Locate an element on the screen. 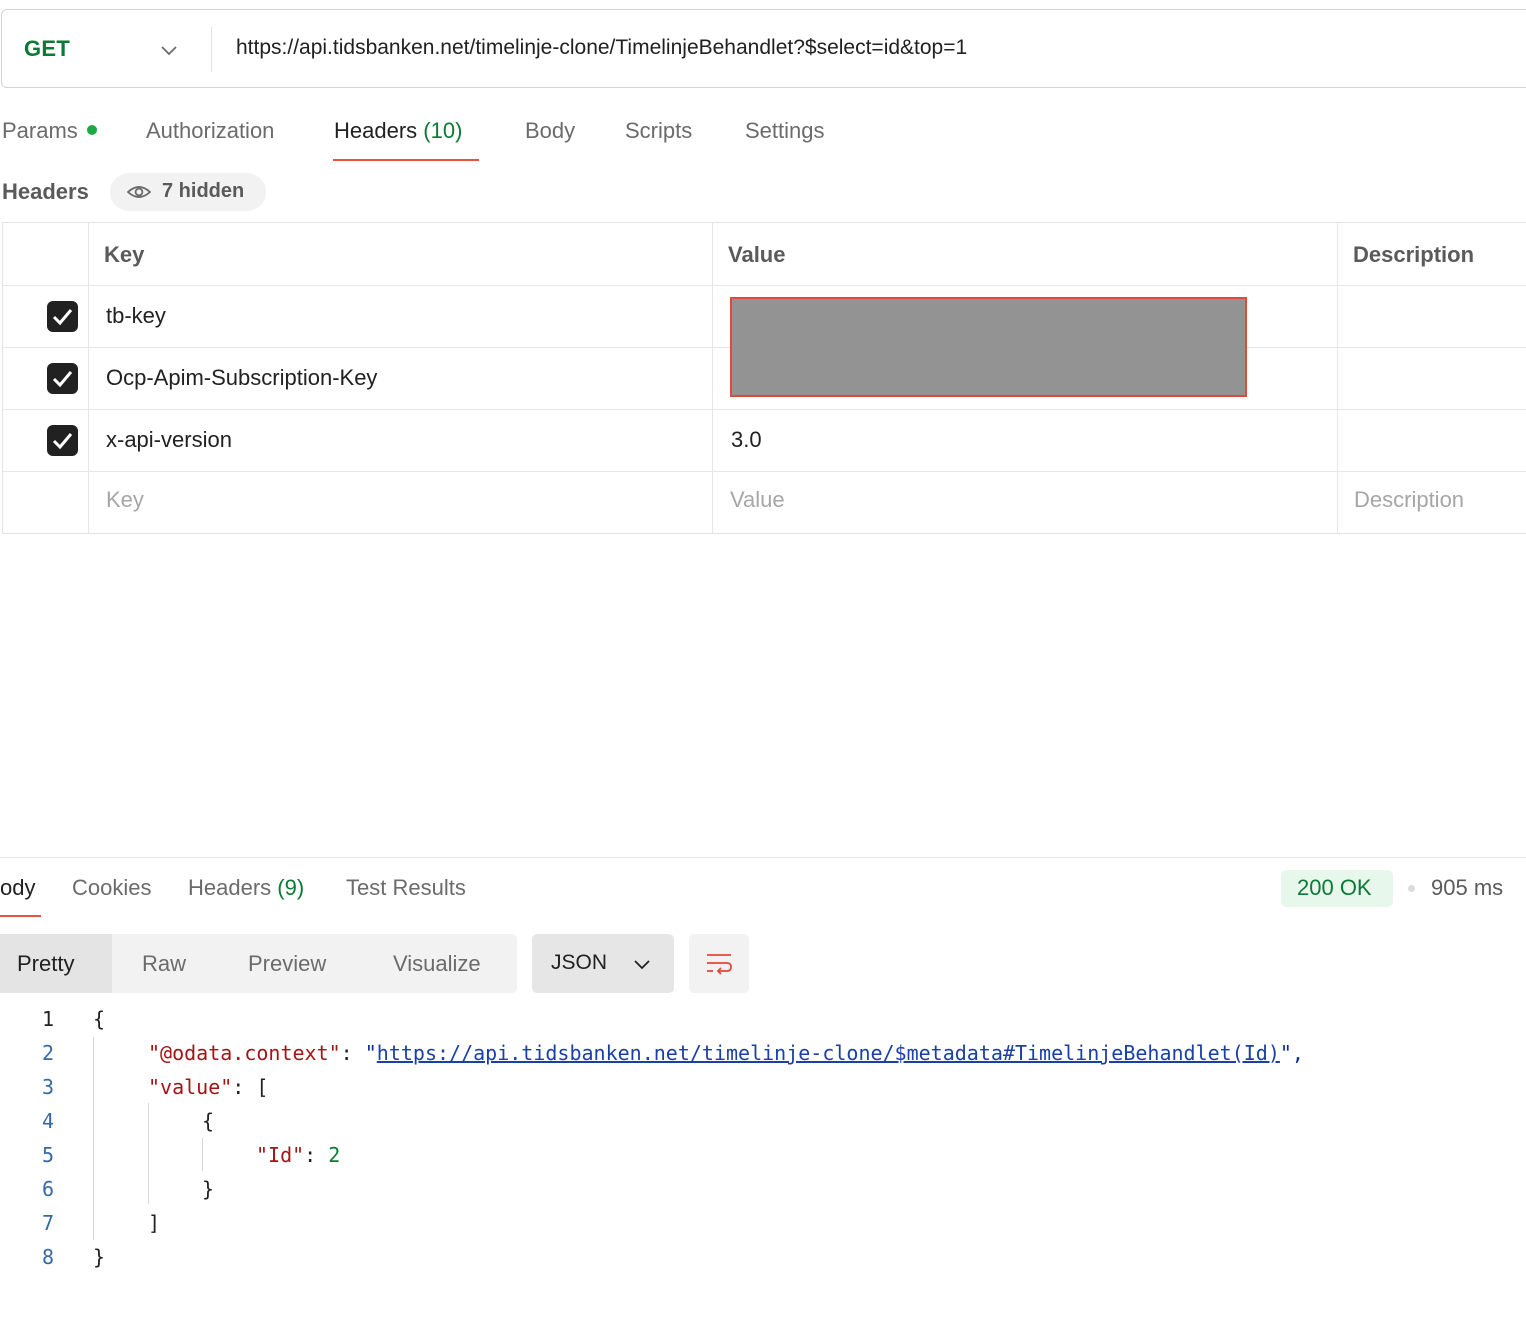 This screenshot has width=1526, height=1320. tab-headers: Headers (10) is located at coordinates (398, 131).